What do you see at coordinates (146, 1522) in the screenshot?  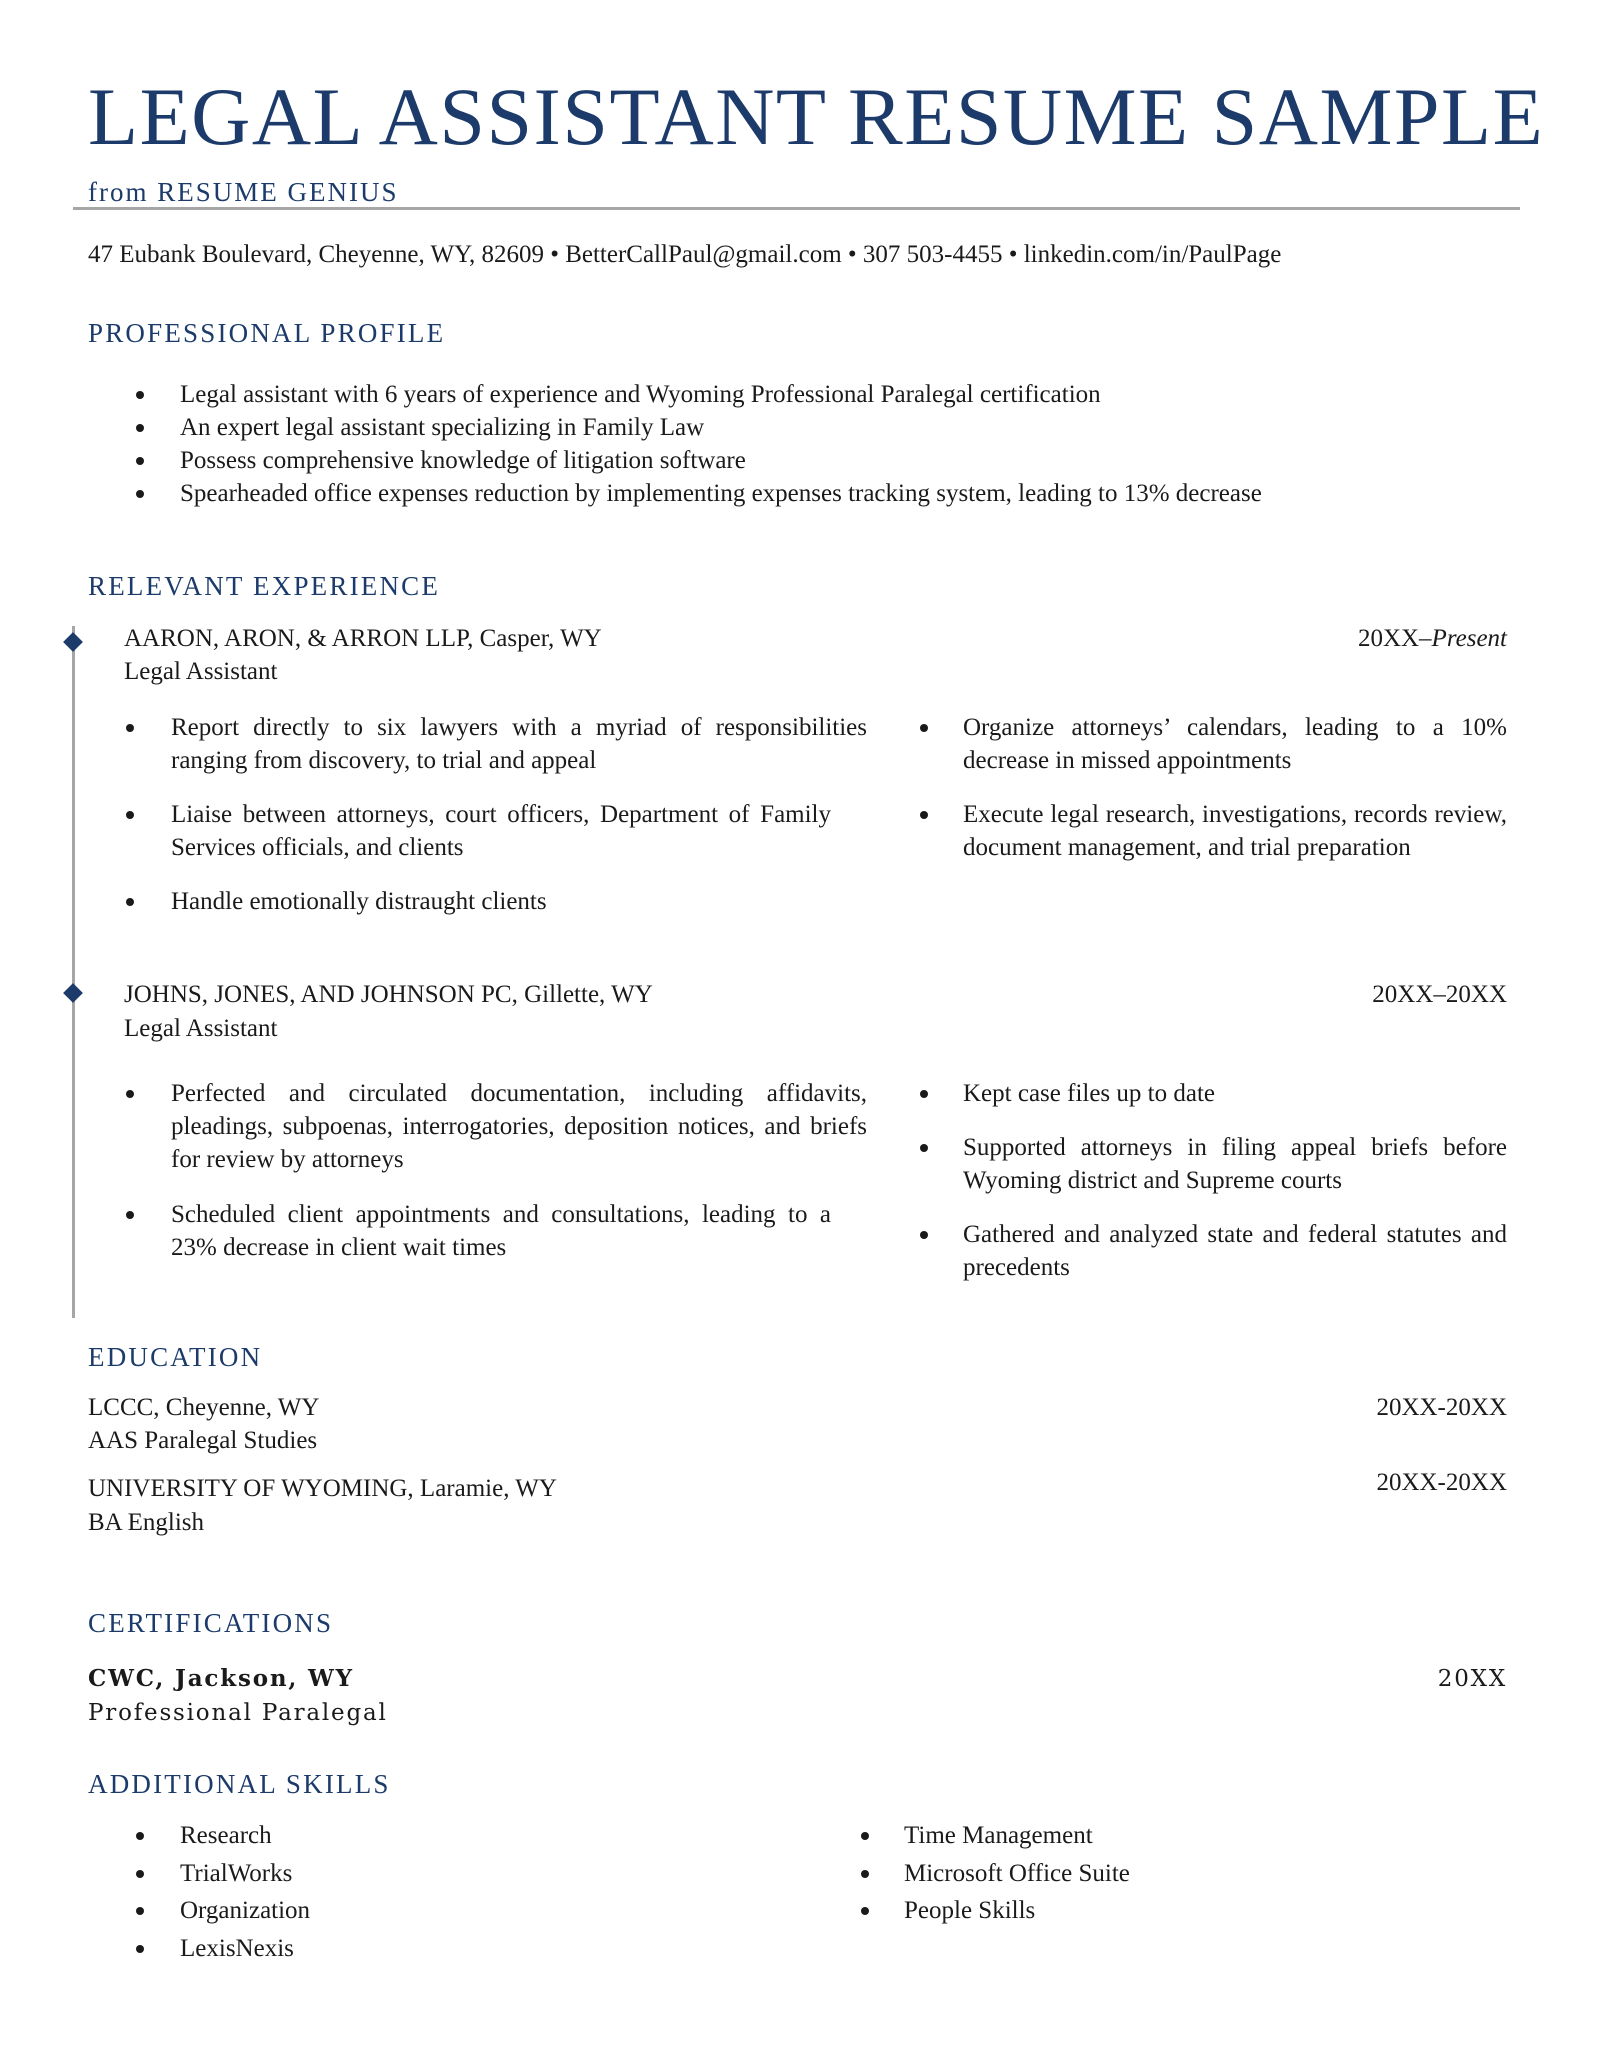 I see `education-degree: BA English` at bounding box center [146, 1522].